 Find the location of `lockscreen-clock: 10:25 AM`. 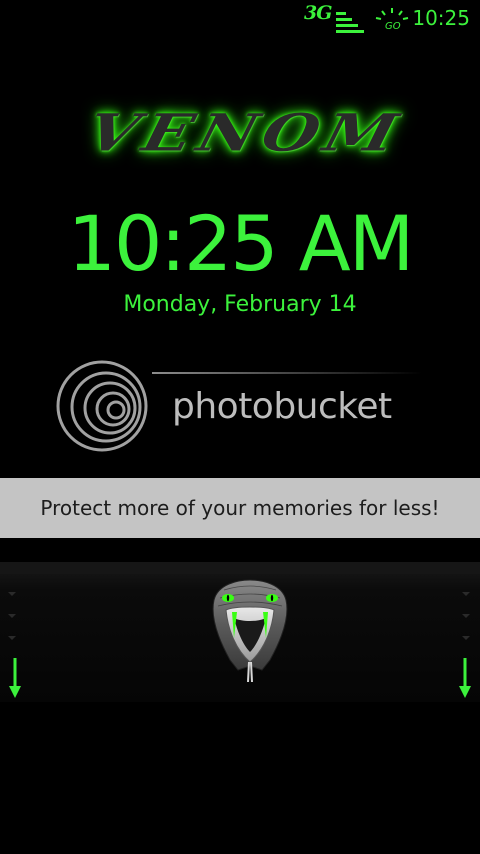

lockscreen-clock: 10:25 AM is located at coordinates (241, 243).